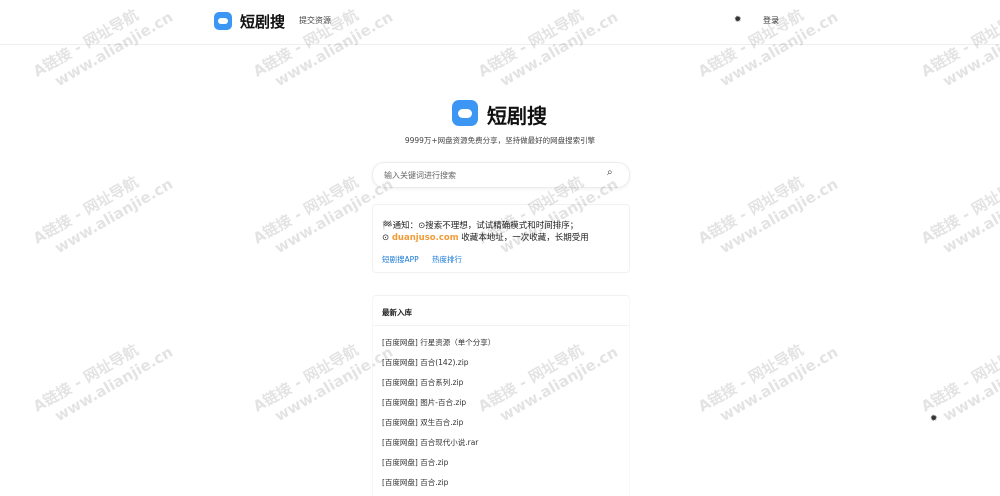 The image size is (1000, 496). I want to click on notice-line-2: ⊙ duanjuso.com 收藏本地址，一次收藏，长期受用, so click(485, 237).